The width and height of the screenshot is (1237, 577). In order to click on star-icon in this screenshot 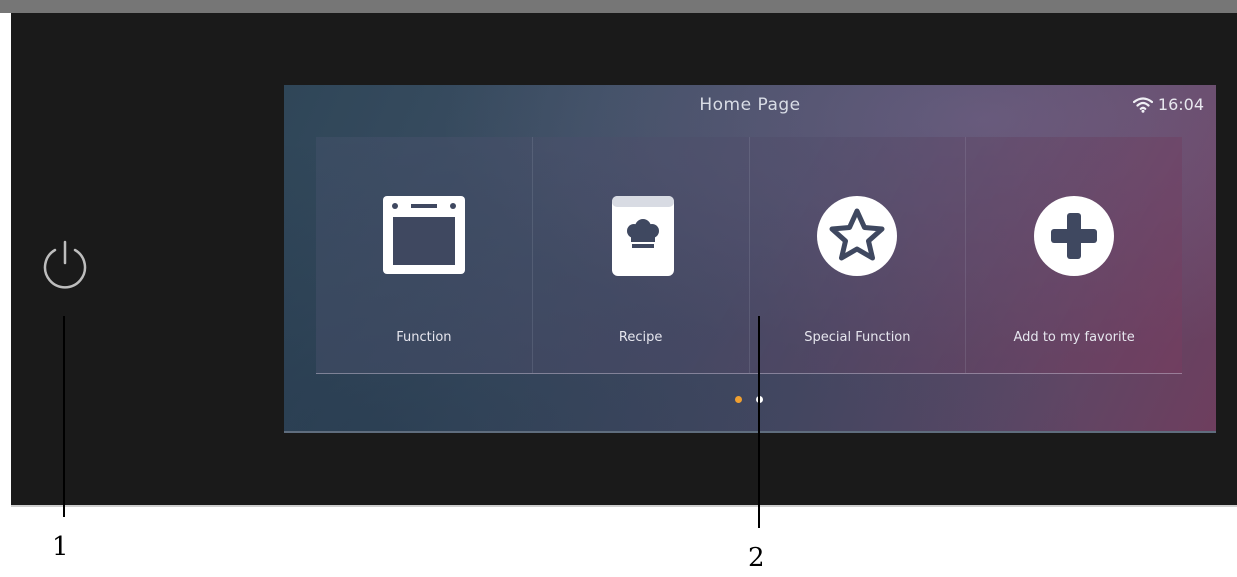, I will do `click(857, 236)`.